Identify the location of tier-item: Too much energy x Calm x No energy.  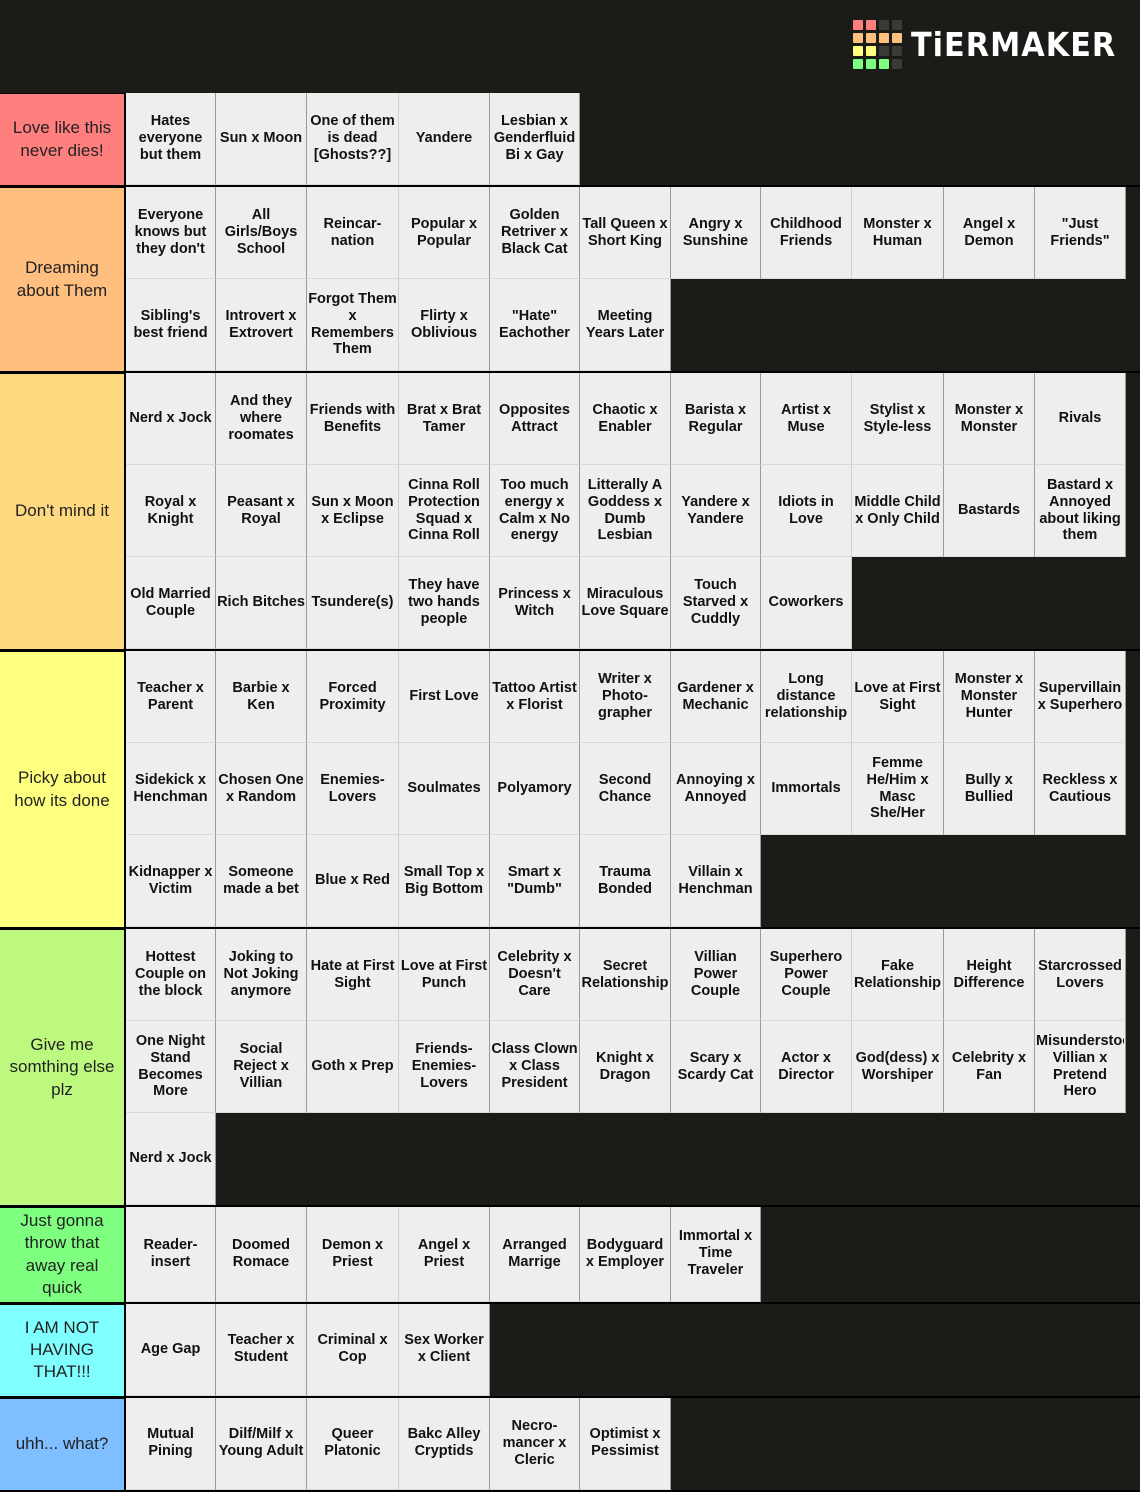
(535, 511).